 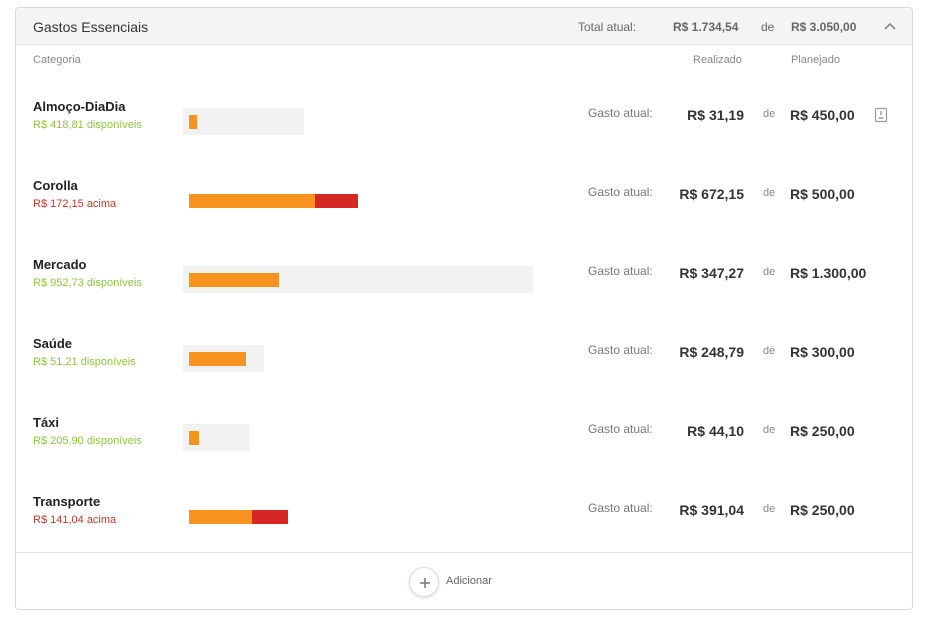 I want to click on category-name: Corolla, so click(x=55, y=185).